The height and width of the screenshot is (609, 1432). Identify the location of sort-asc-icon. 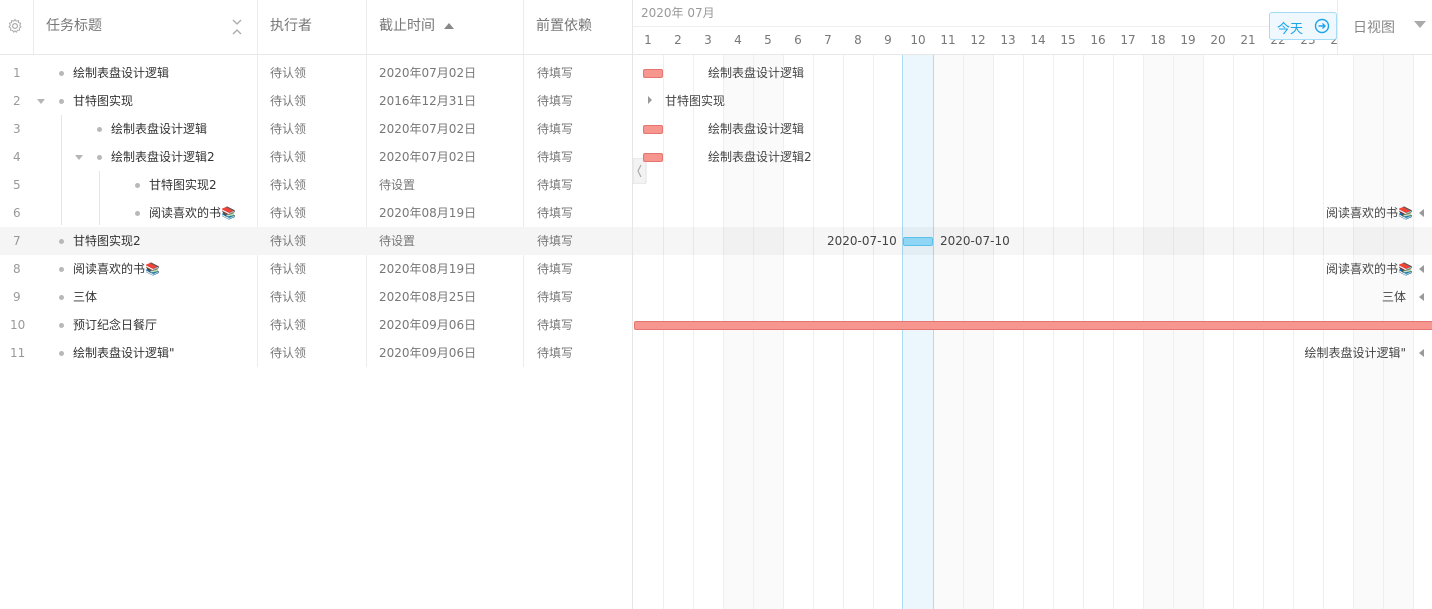
(449, 26).